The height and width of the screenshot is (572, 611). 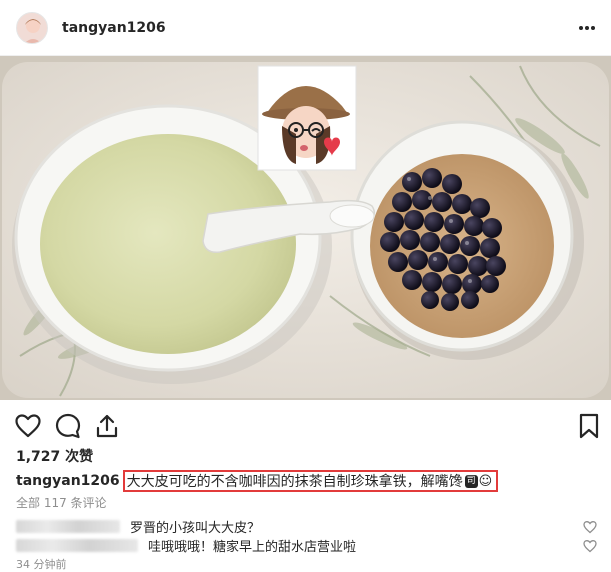 What do you see at coordinates (589, 426) in the screenshot?
I see `bookmark-icon` at bounding box center [589, 426].